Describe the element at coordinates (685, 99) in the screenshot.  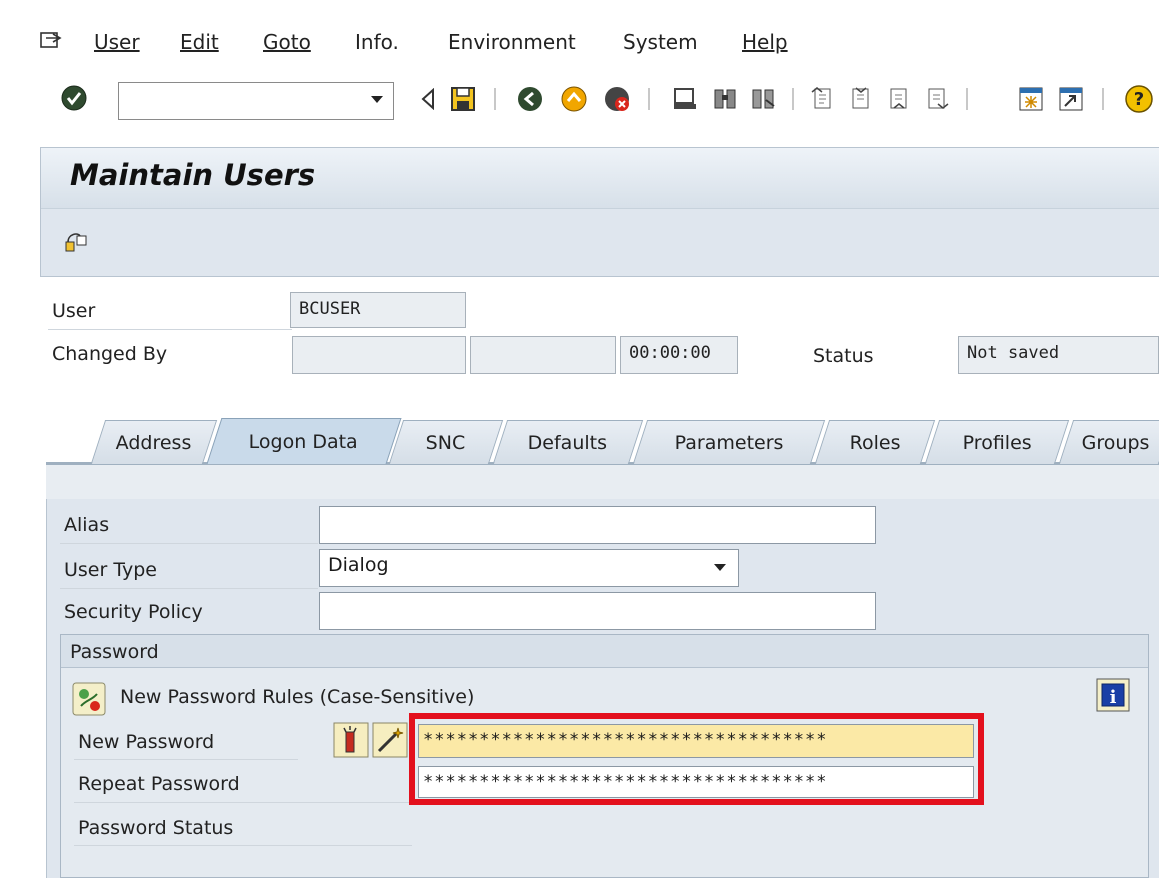
I see `print-icon` at that location.